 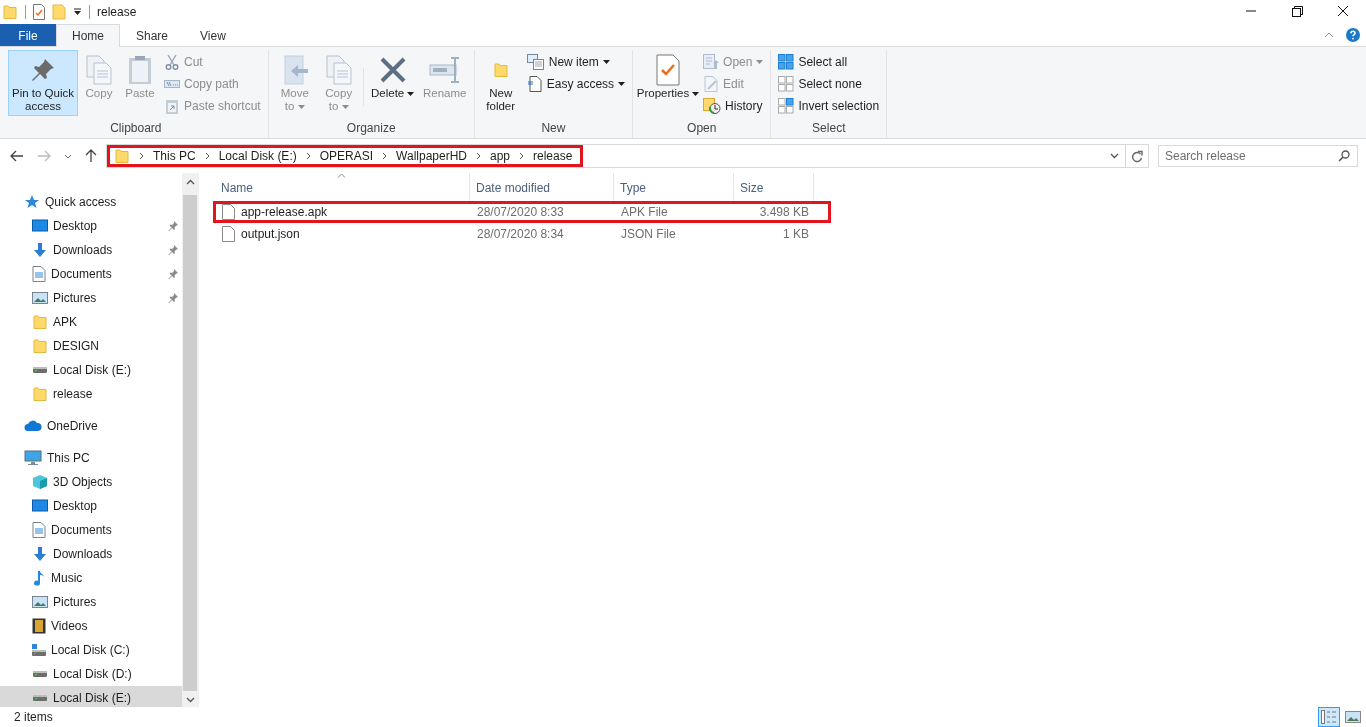 What do you see at coordinates (668, 83) in the screenshot?
I see `ribbon-button: Properties` at bounding box center [668, 83].